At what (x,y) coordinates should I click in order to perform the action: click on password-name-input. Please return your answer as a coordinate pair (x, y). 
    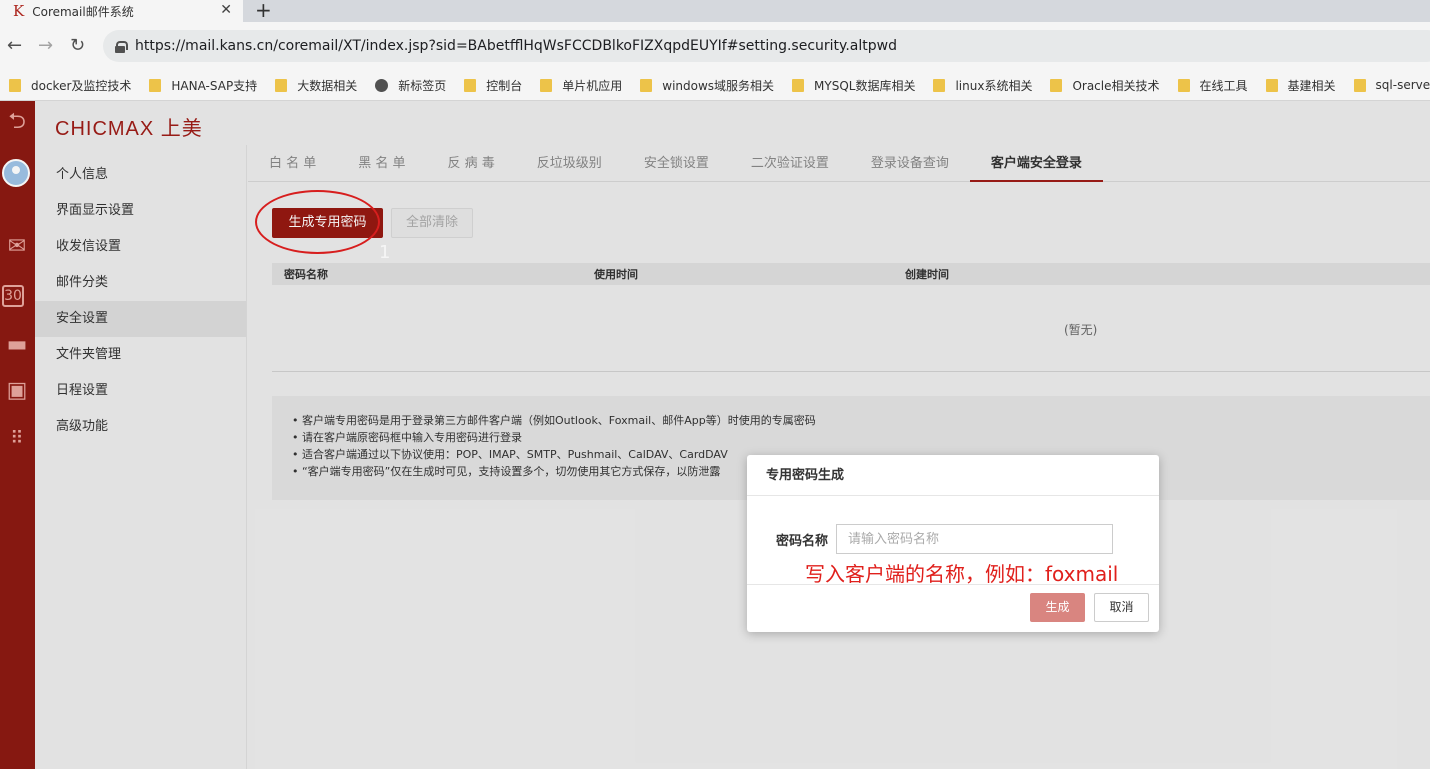
    Looking at the image, I should click on (974, 539).